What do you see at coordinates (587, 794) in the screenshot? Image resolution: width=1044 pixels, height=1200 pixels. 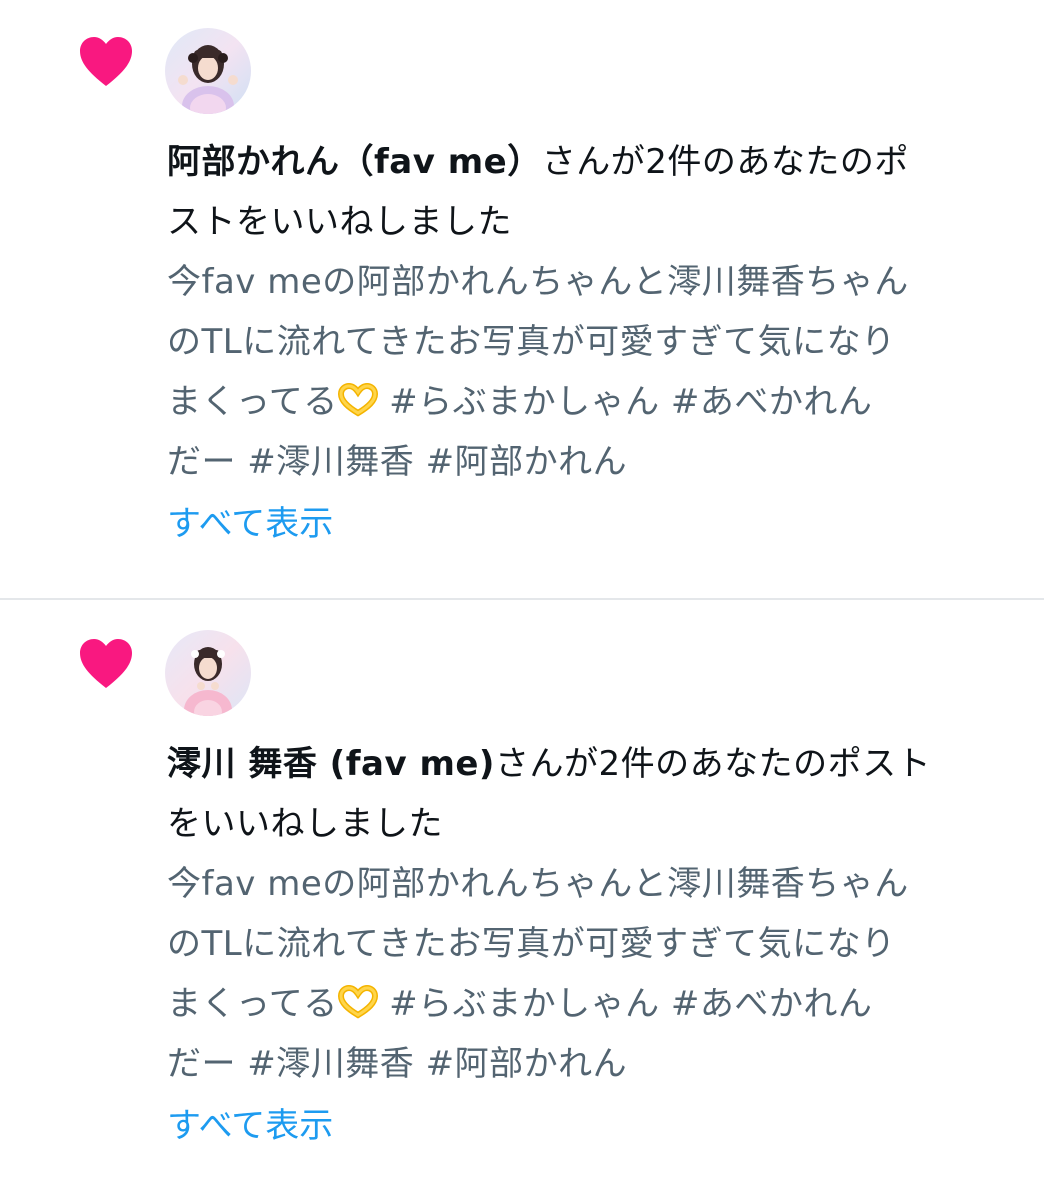 I see `notification-headline: 澪川 舞香 (fav me)さんが2件のあなたのポスト をいいねしました` at bounding box center [587, 794].